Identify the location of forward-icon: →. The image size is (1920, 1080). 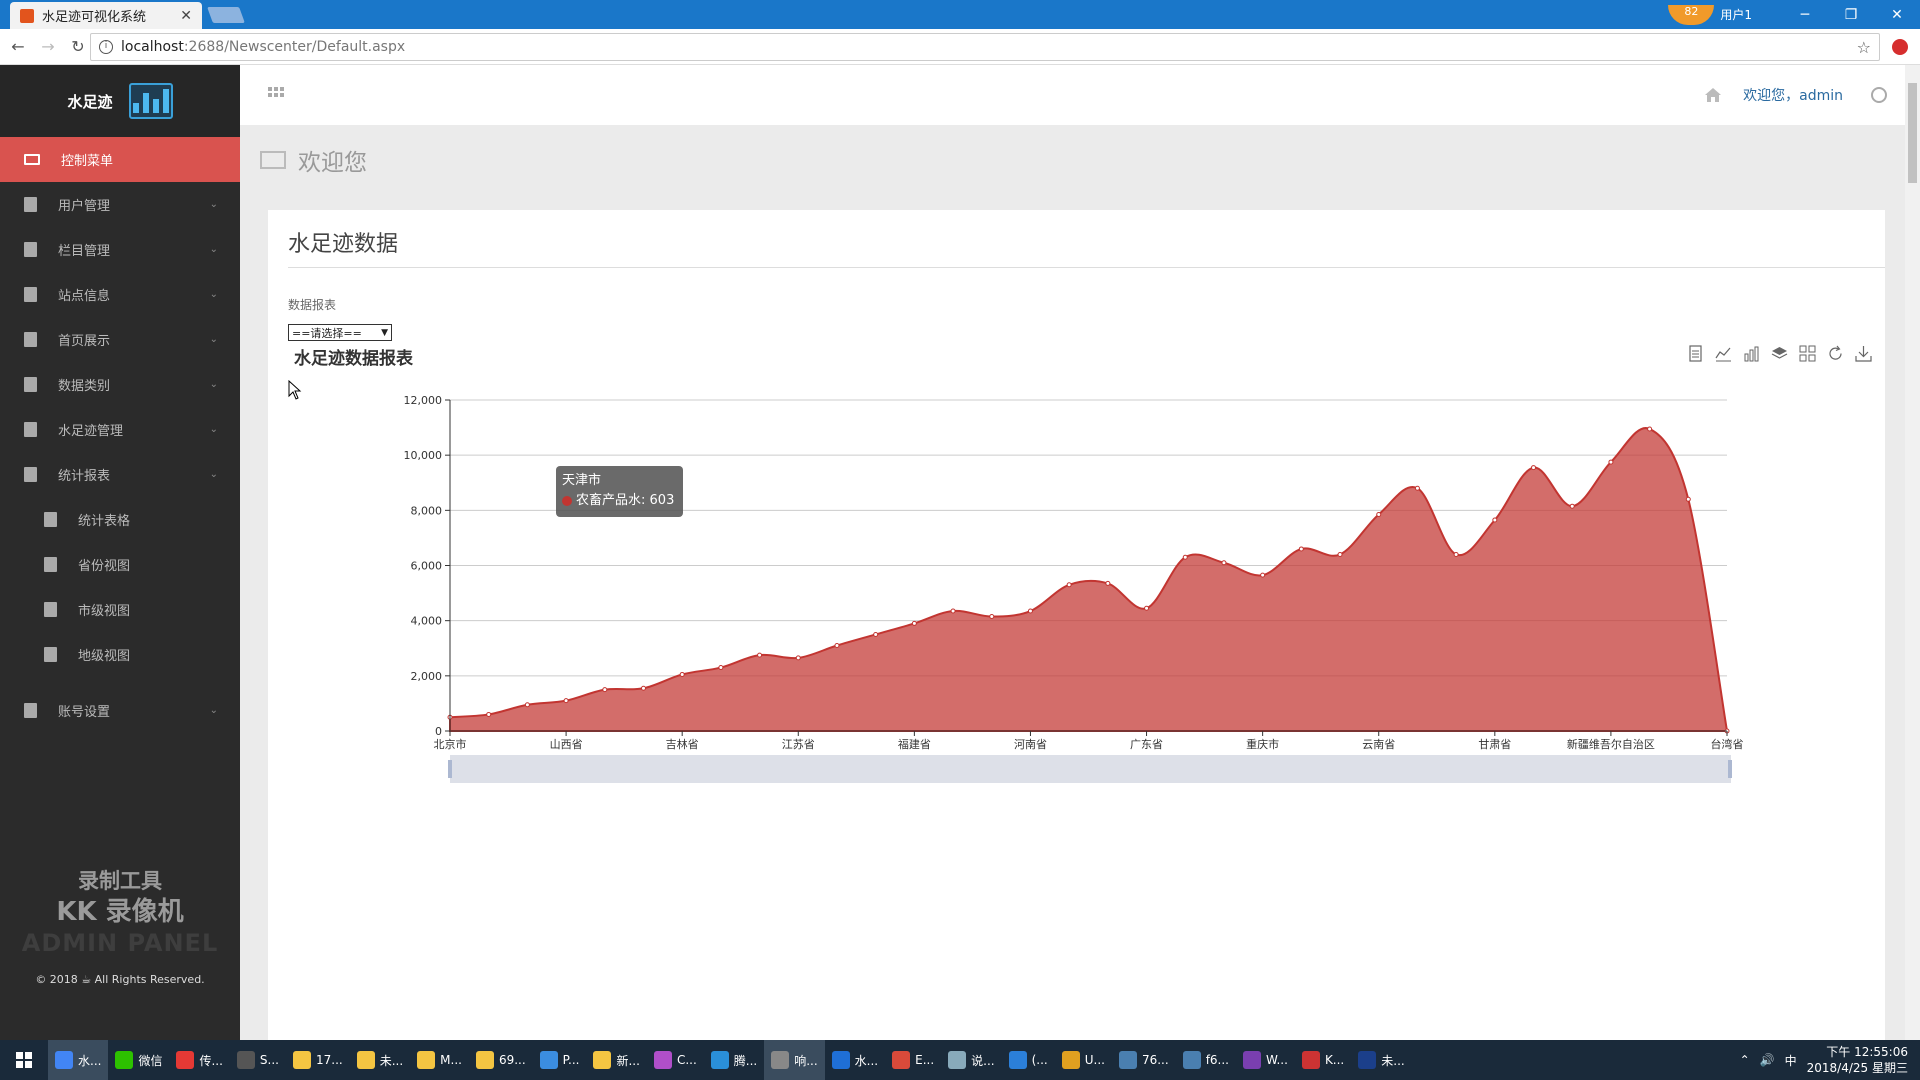
(48, 46).